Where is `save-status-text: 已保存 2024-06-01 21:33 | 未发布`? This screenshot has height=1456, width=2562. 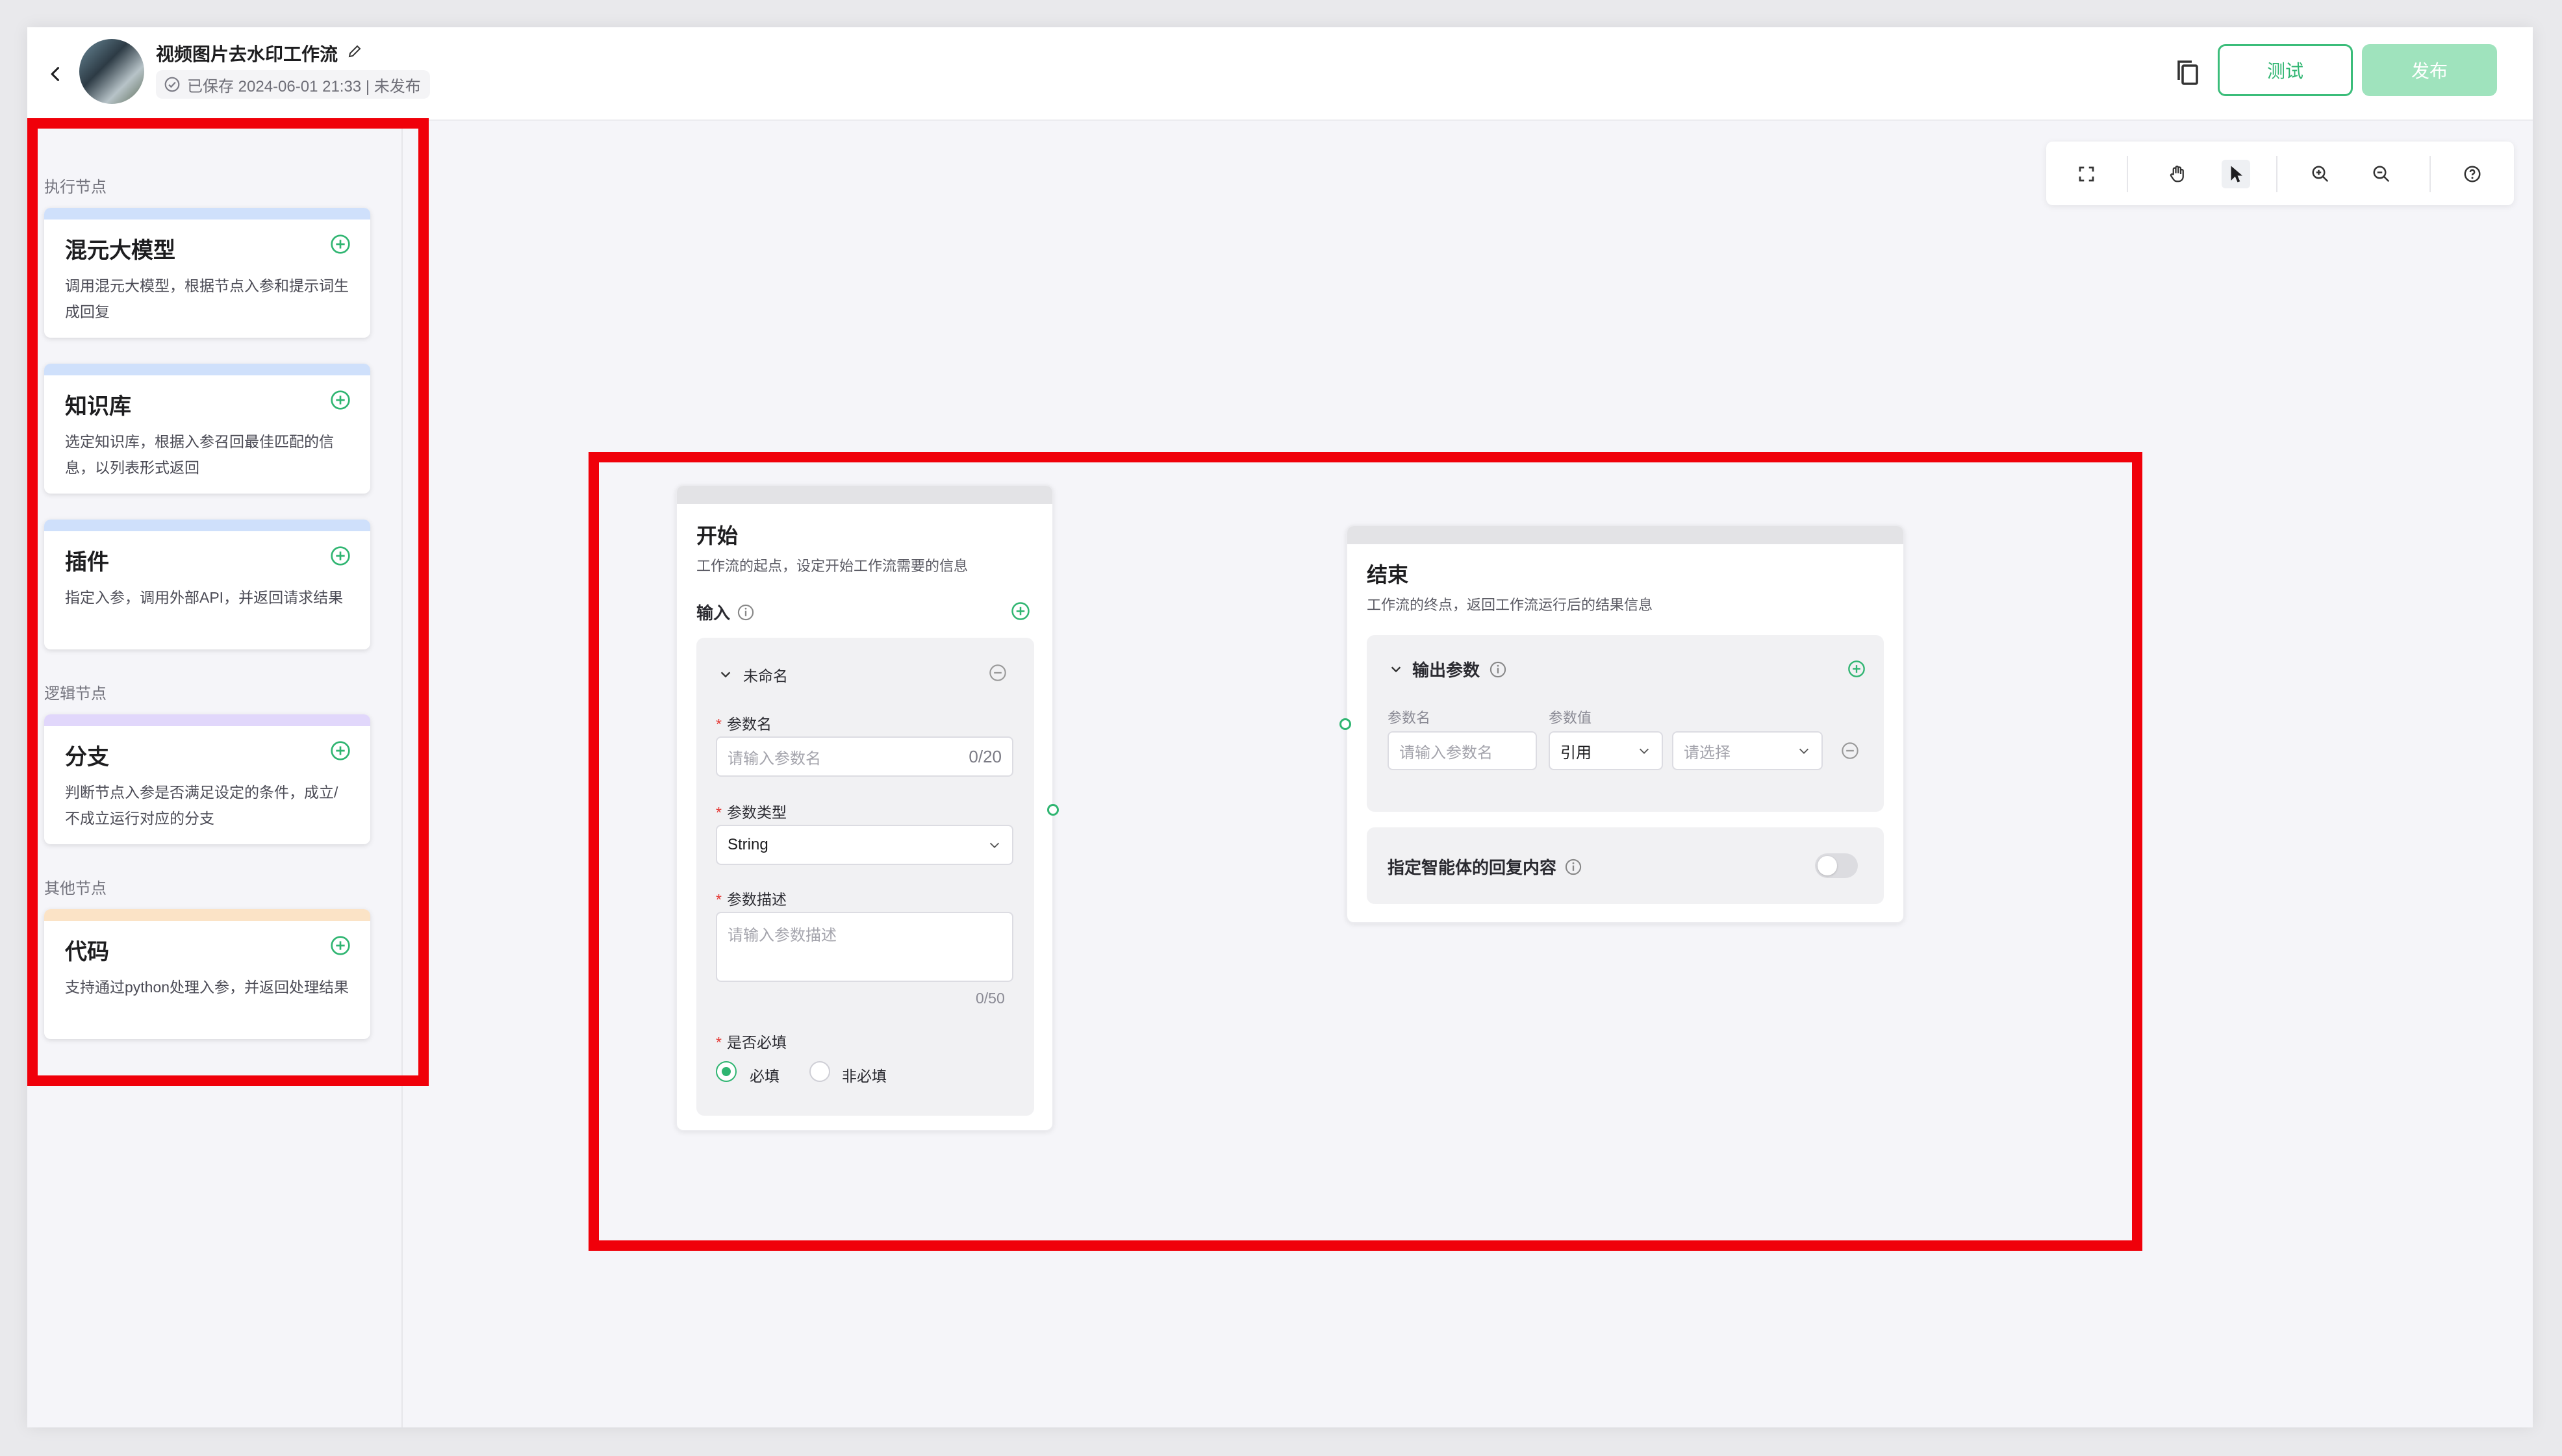
save-status-text: 已保存 2024-06-01 21:33 | 未发布 is located at coordinates (304, 86).